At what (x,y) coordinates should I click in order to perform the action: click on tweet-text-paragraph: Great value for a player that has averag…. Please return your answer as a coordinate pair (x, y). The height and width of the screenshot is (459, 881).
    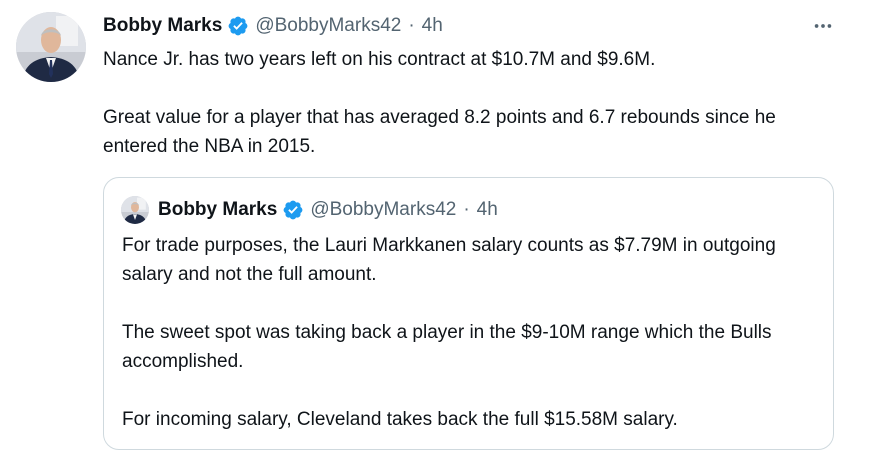
    Looking at the image, I should click on (439, 132).